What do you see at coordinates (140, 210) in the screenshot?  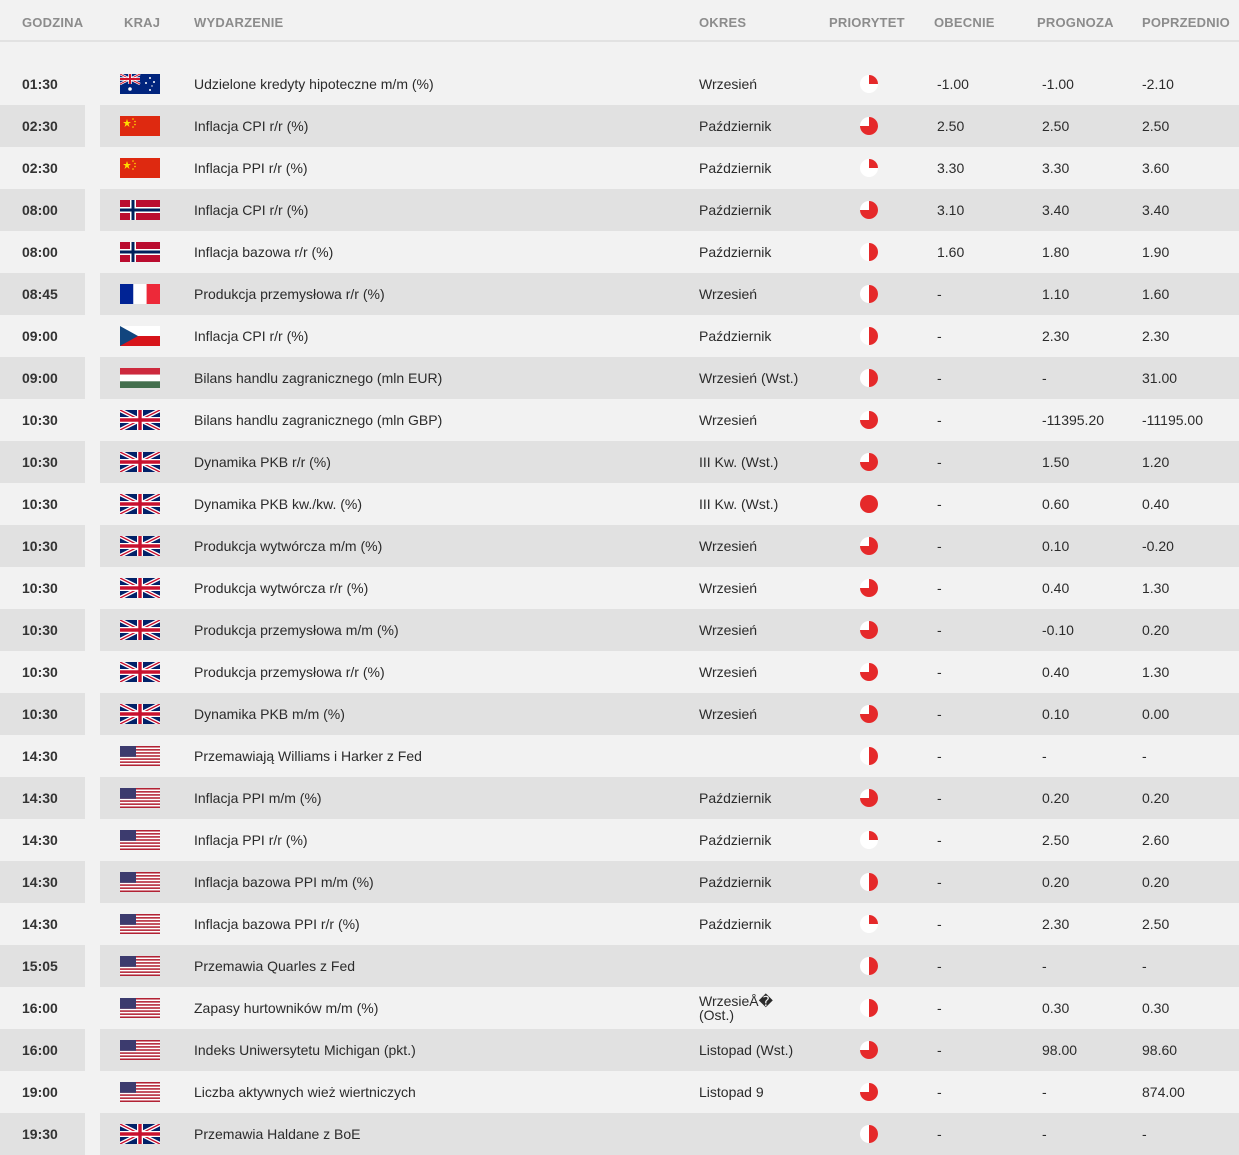 I see `flag-no-icon` at bounding box center [140, 210].